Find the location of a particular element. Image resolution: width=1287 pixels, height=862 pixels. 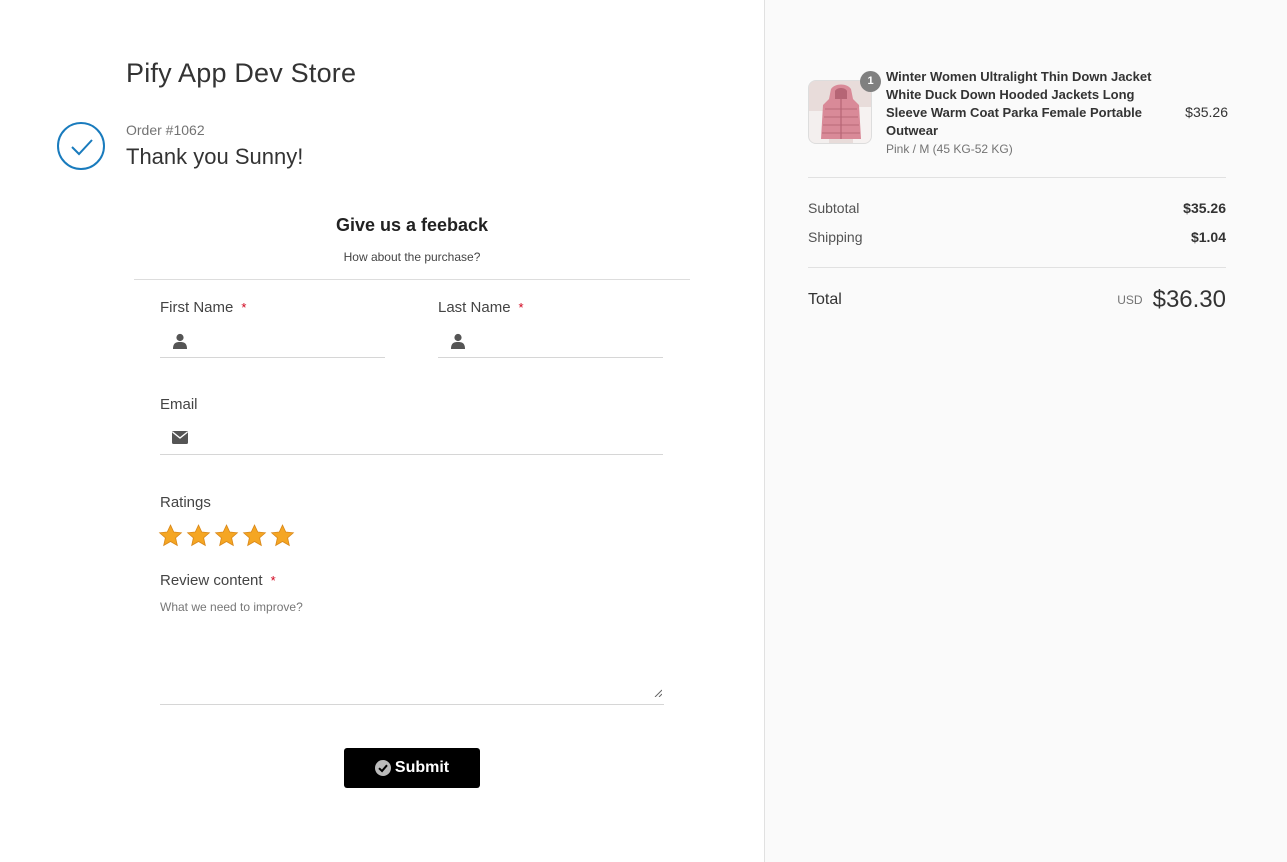

ratings-label: Ratings is located at coordinates (185, 502).